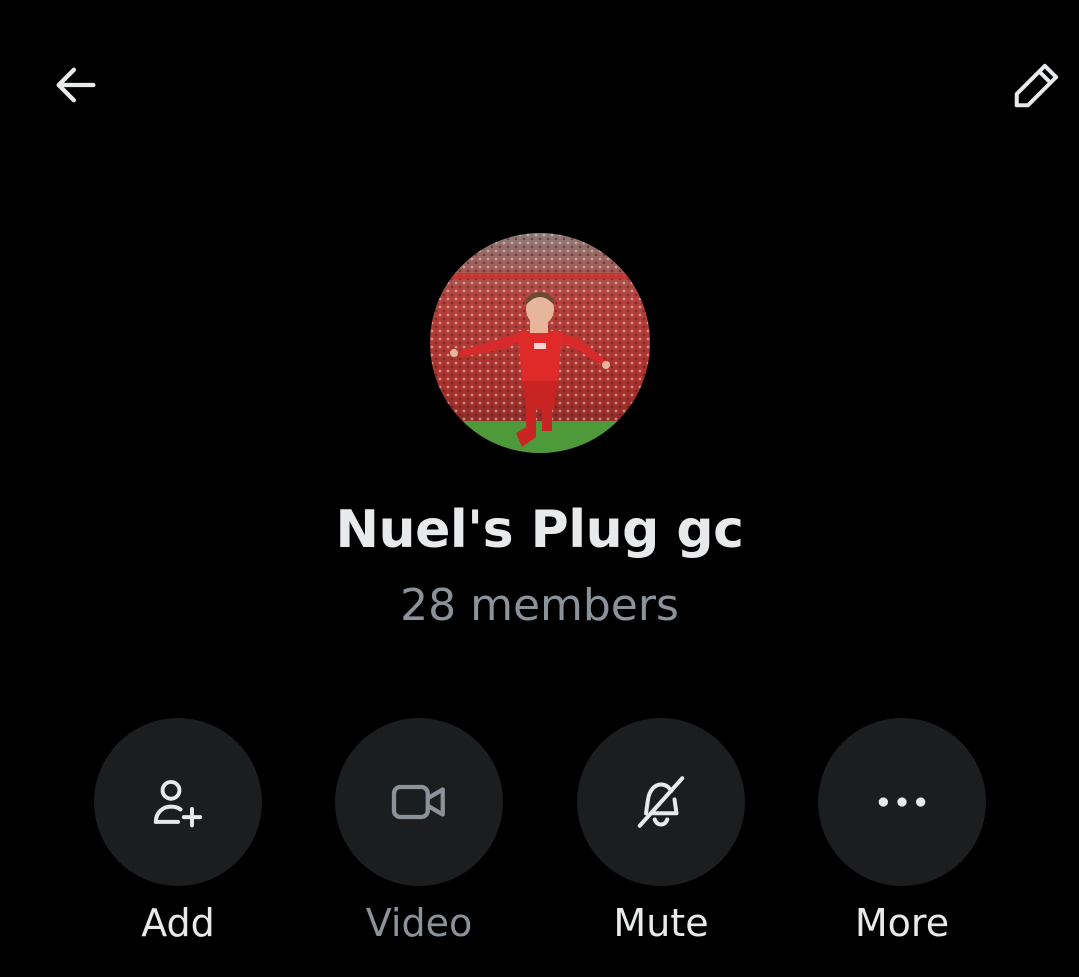  I want to click on add-label: Add, so click(178, 923).